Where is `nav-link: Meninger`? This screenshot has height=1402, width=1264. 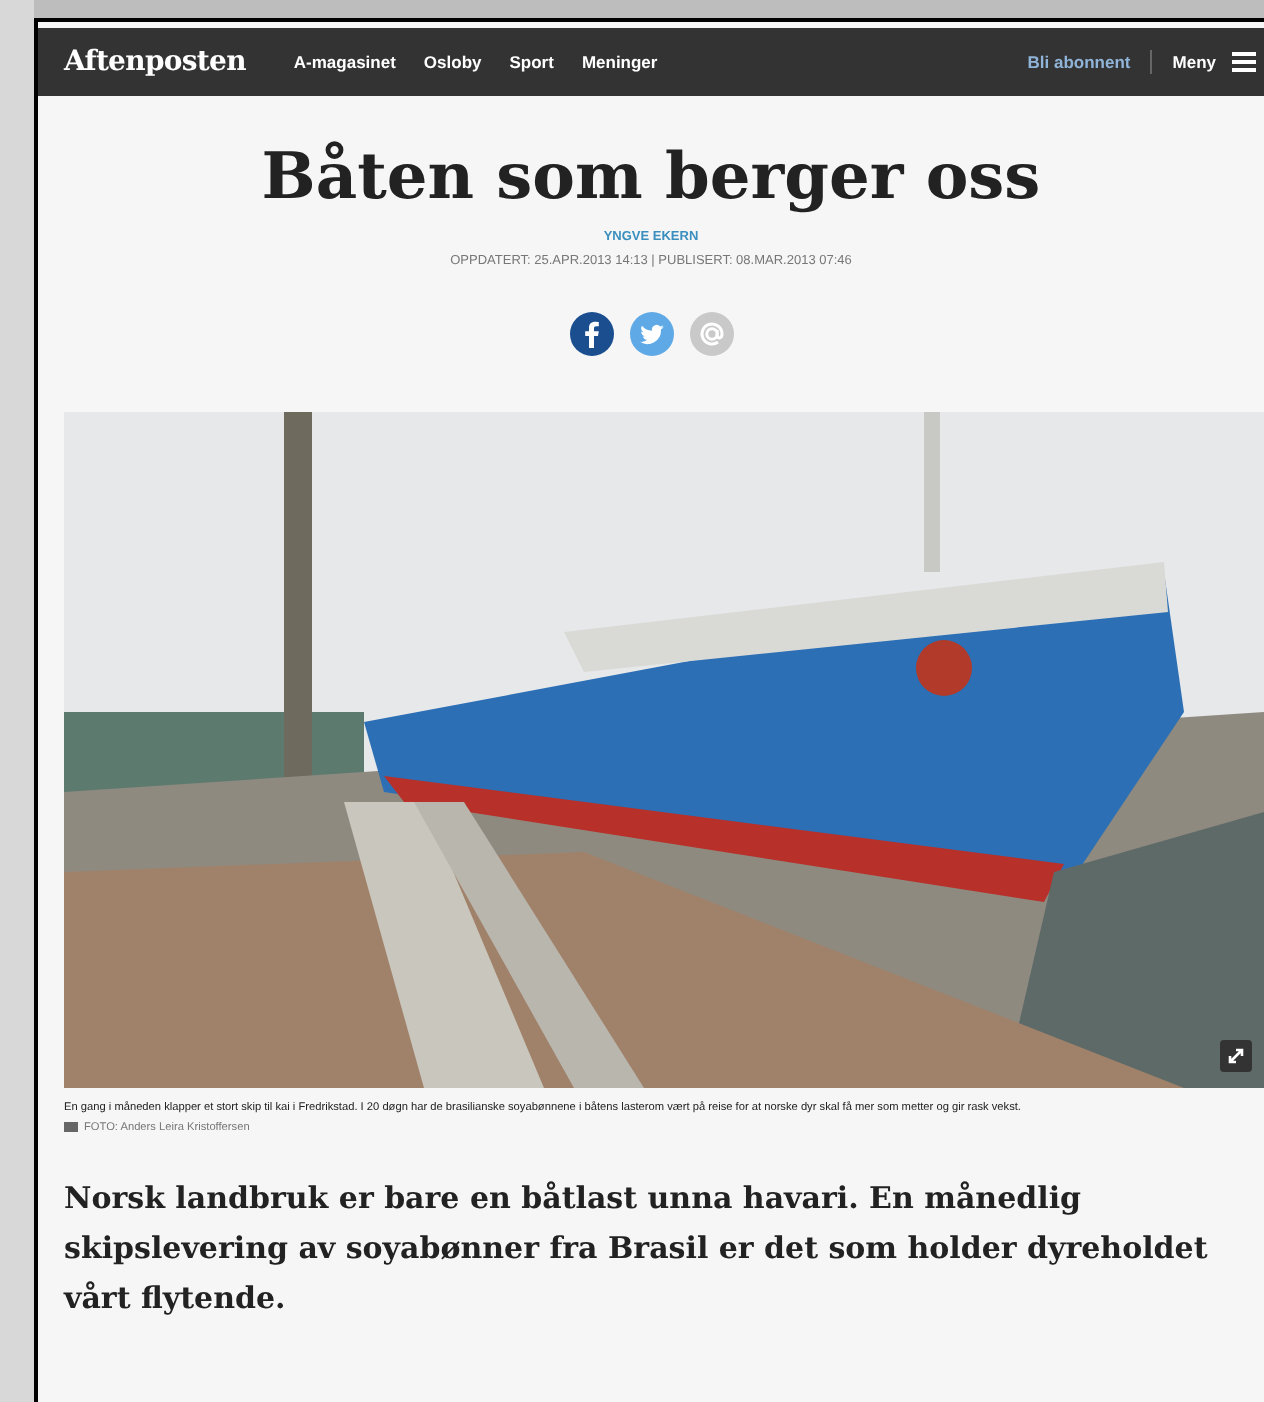 nav-link: Meninger is located at coordinates (619, 62).